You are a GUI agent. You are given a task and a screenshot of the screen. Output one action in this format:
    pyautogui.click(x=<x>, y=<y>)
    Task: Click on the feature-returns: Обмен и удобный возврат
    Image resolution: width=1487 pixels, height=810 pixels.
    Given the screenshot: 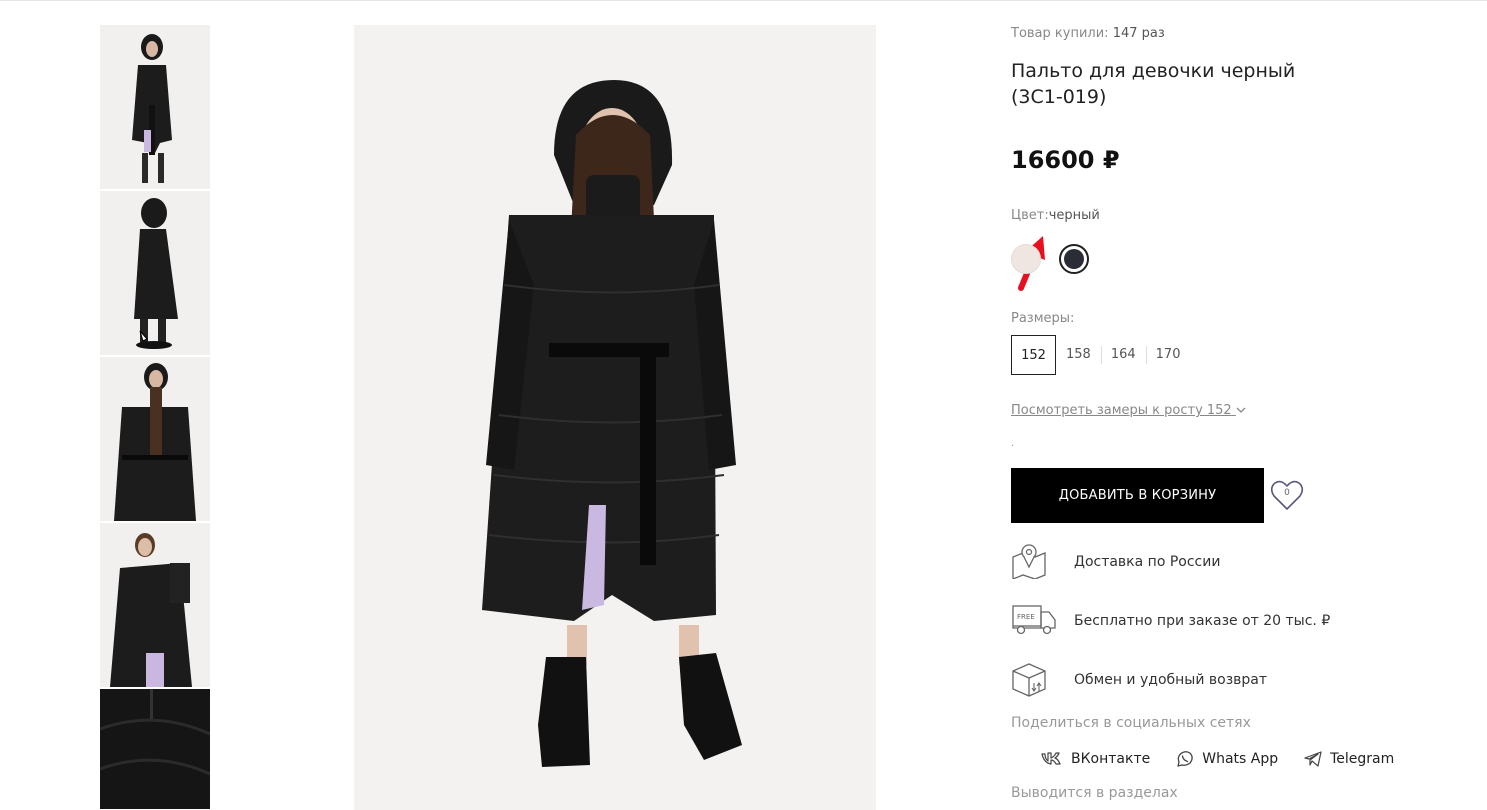 What is the action you would take?
    pyautogui.click(x=1221, y=681)
    